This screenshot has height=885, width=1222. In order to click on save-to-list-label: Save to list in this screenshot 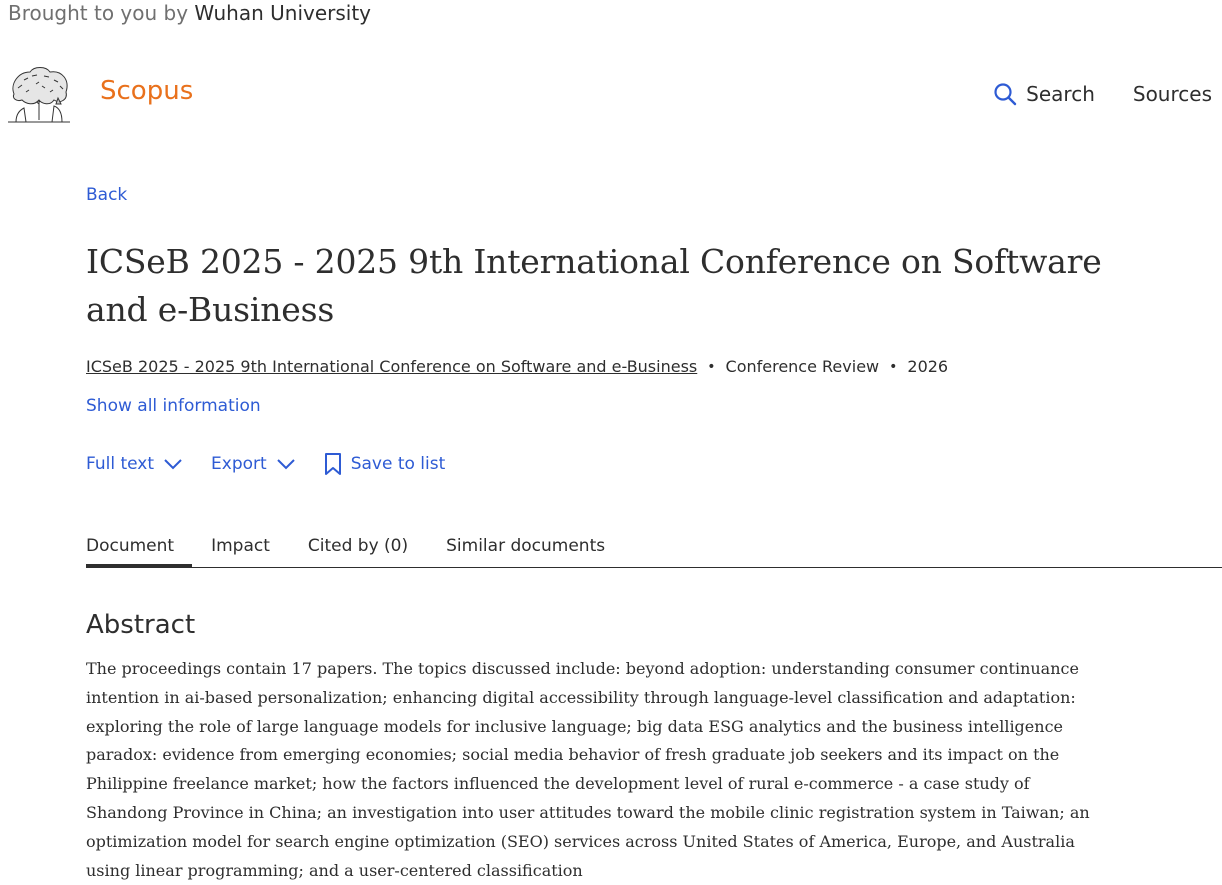, I will do `click(398, 464)`.